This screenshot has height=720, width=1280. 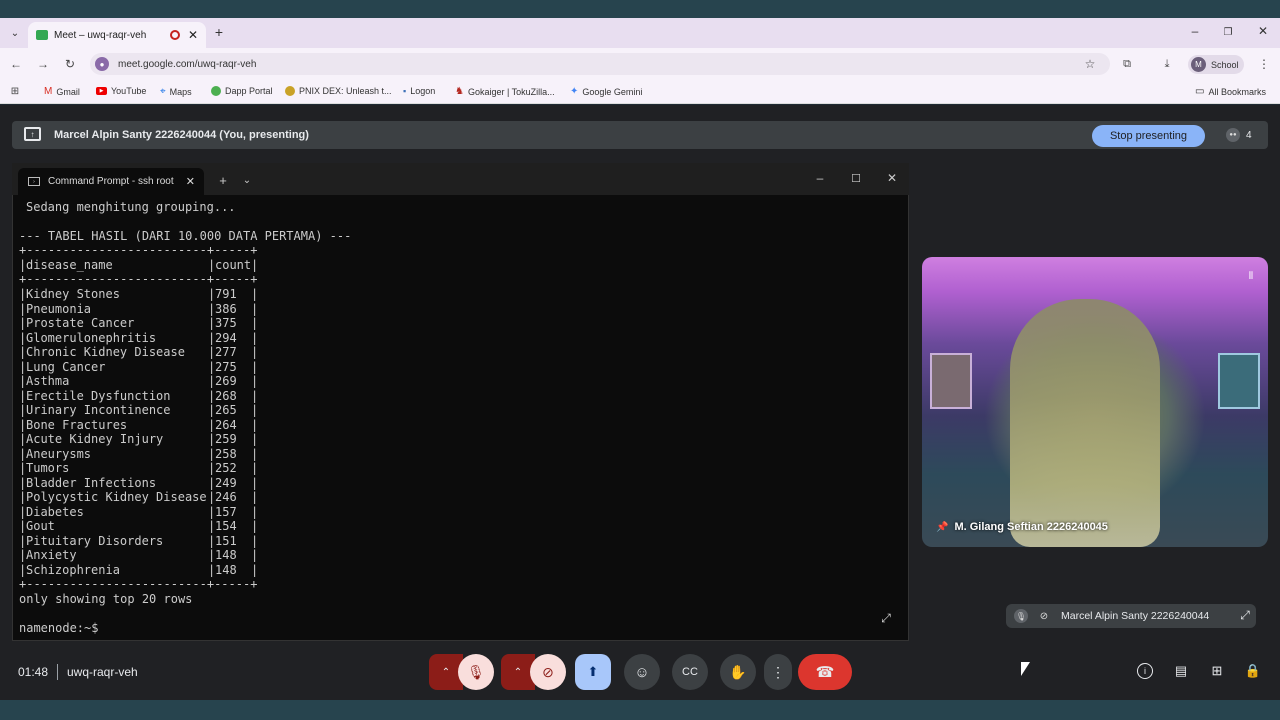 What do you see at coordinates (1228, 32) in the screenshot?
I see `restore-window-icon: ❐` at bounding box center [1228, 32].